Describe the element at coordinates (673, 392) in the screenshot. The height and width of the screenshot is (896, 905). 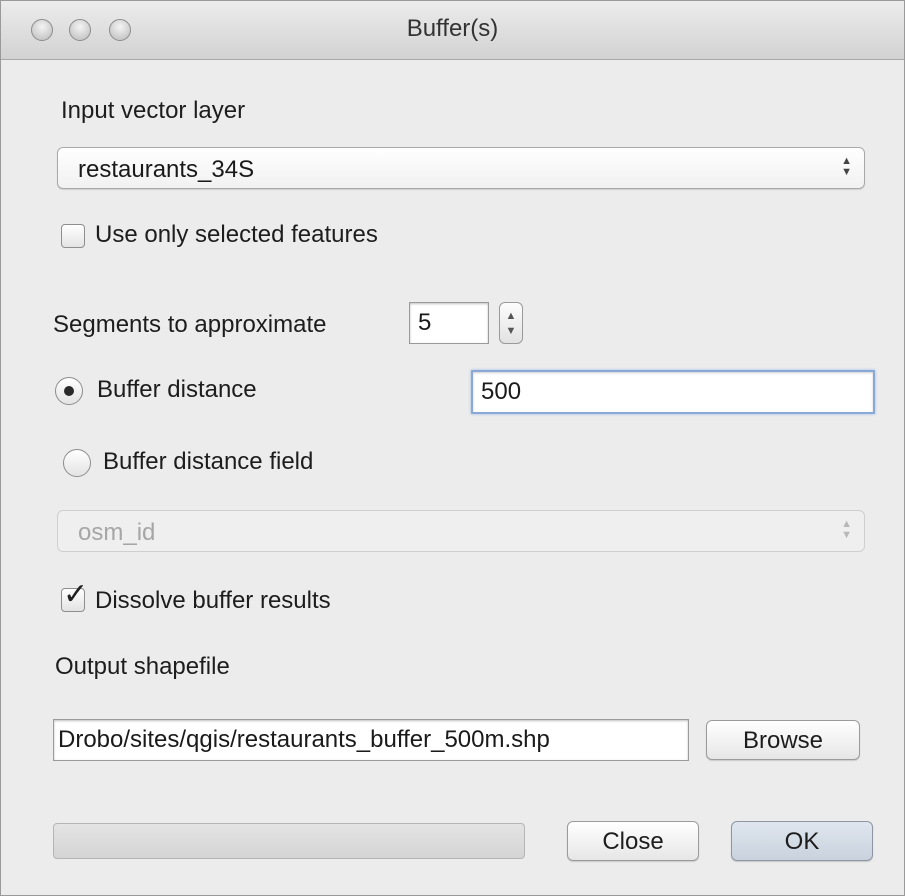
I see `buffer-distance-input: 500` at that location.